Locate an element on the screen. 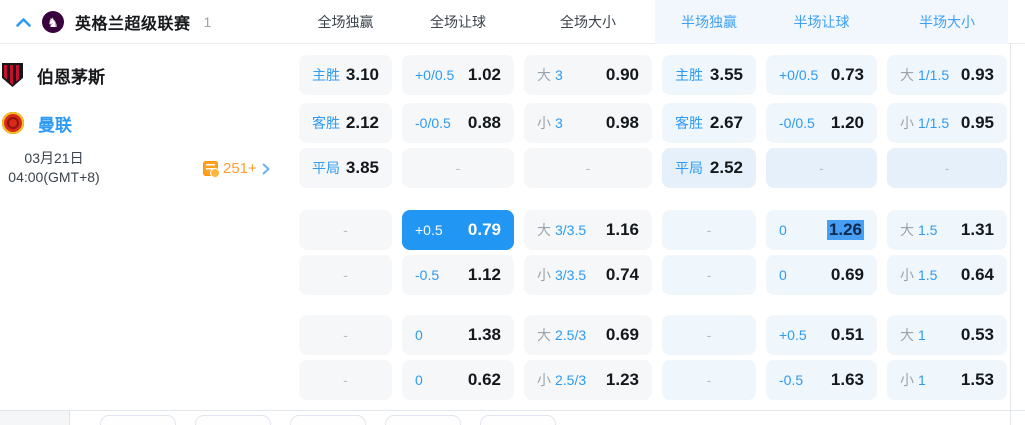 Image resolution: width=1025 pixels, height=425 pixels. more-markets-count: 251+ is located at coordinates (240, 168).